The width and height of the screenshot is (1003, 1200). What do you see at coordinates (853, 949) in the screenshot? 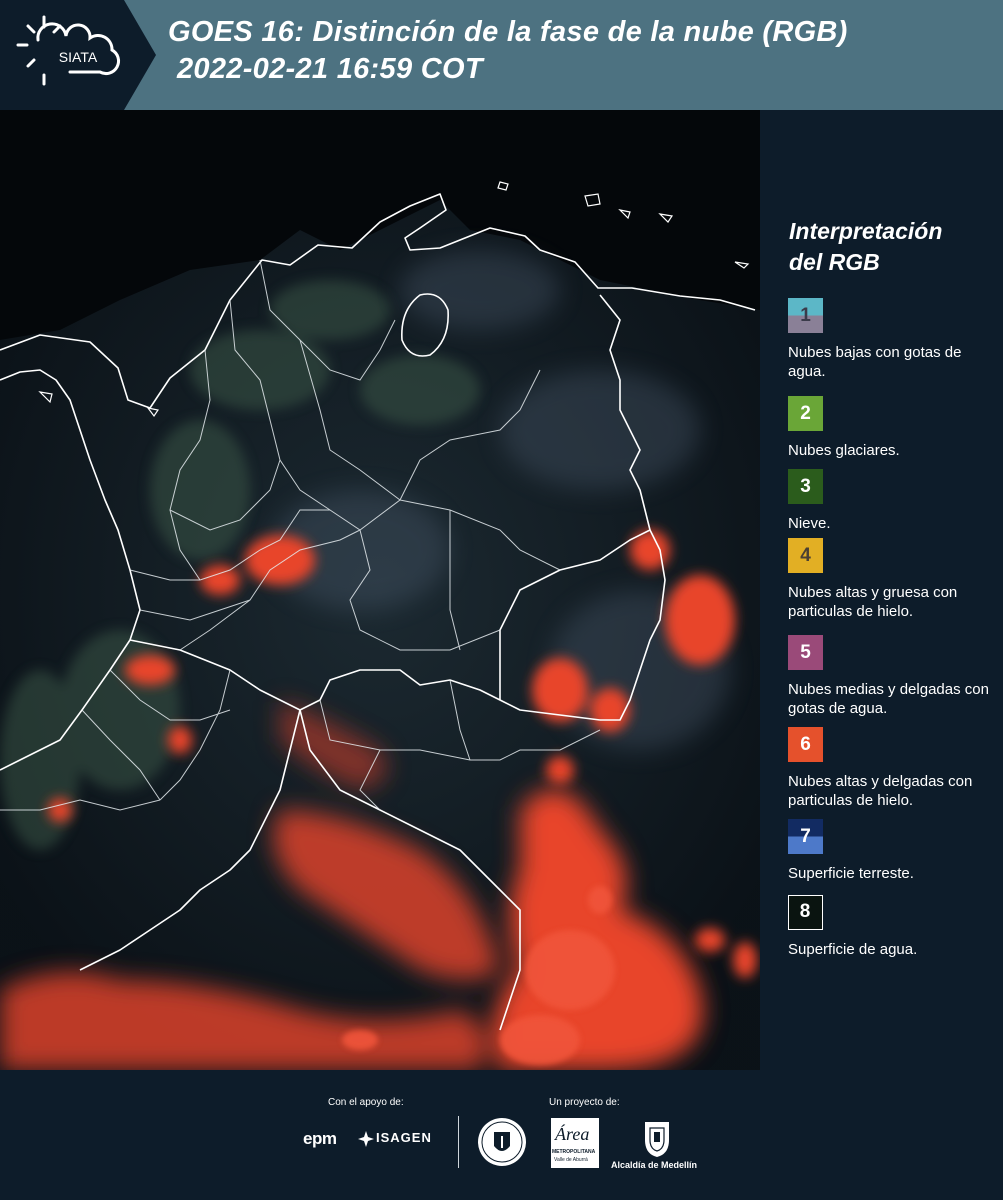
I see `legend-label-8: Superficie de agua.` at bounding box center [853, 949].